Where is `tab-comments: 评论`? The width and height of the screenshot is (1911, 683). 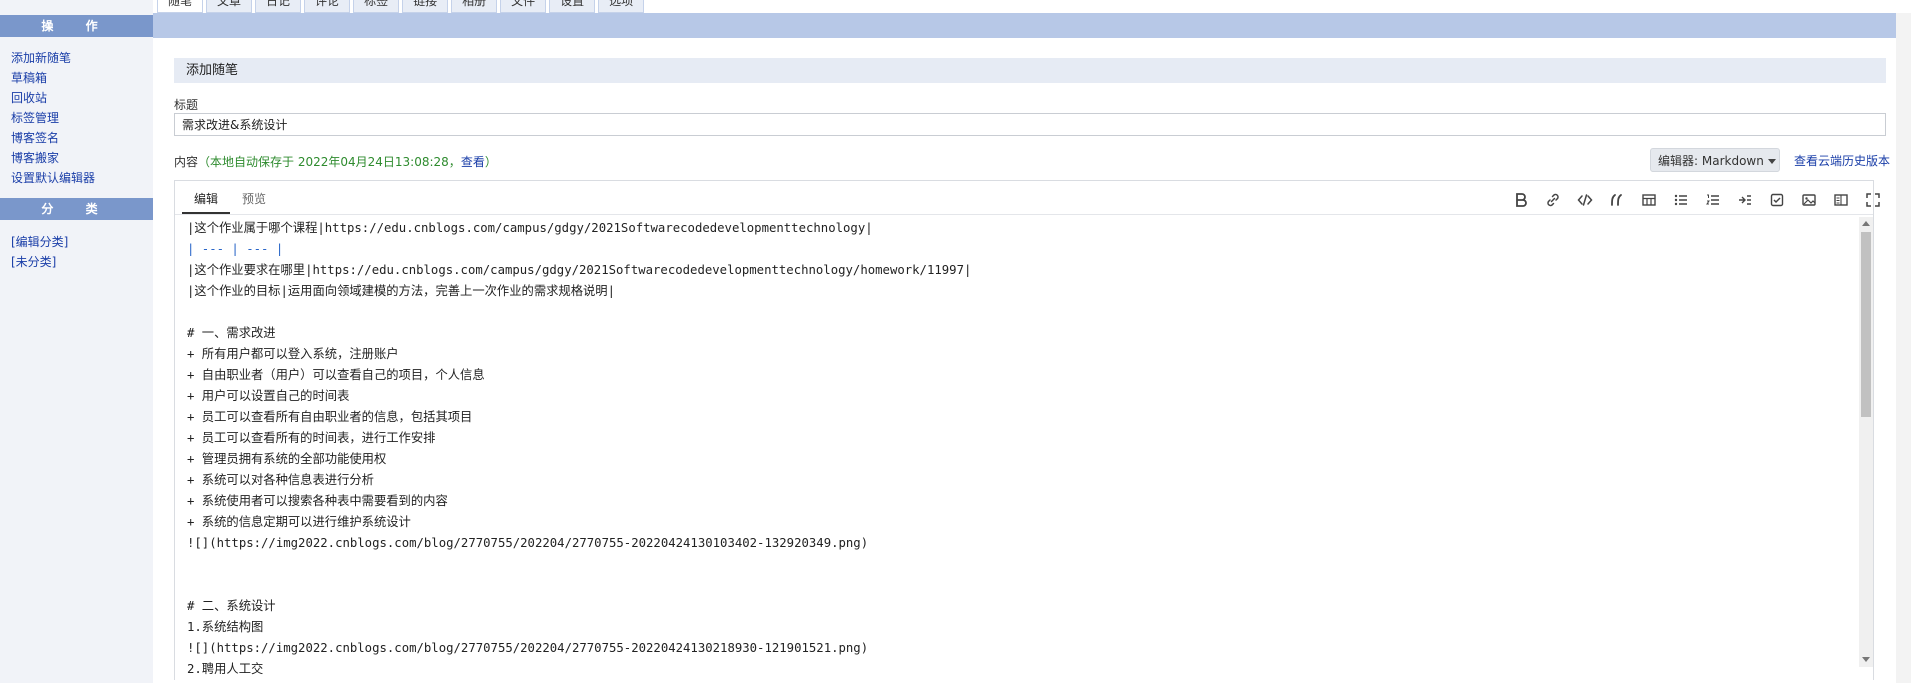 tab-comments: 评论 is located at coordinates (327, 6).